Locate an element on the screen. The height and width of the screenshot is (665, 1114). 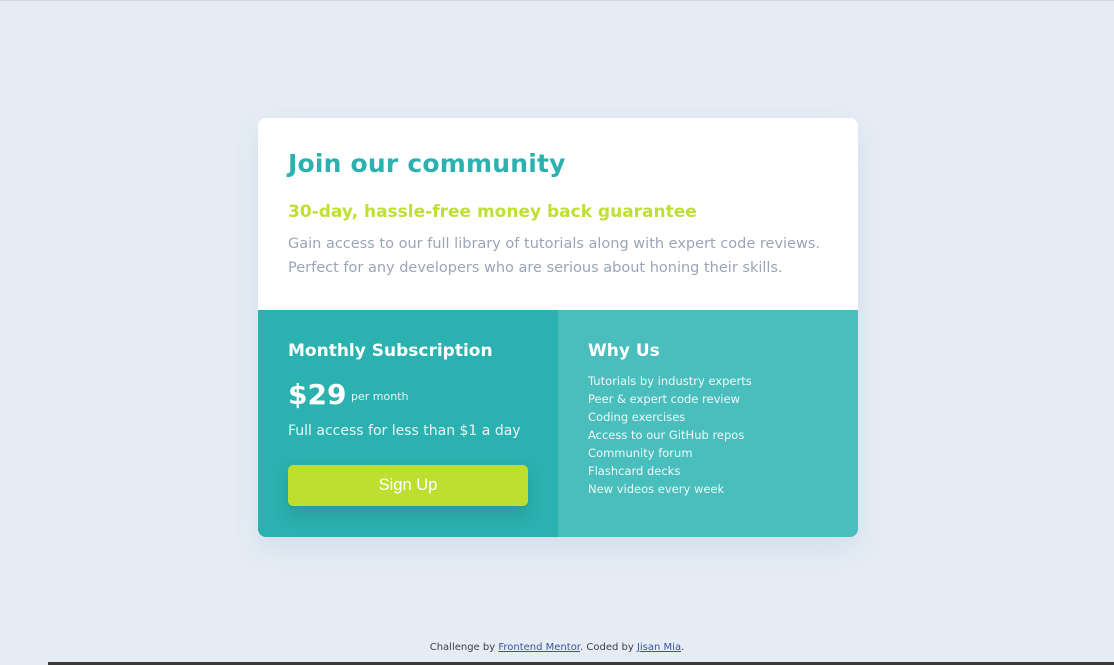
why-us-item: Tutorials by industry experts is located at coordinates (670, 381).